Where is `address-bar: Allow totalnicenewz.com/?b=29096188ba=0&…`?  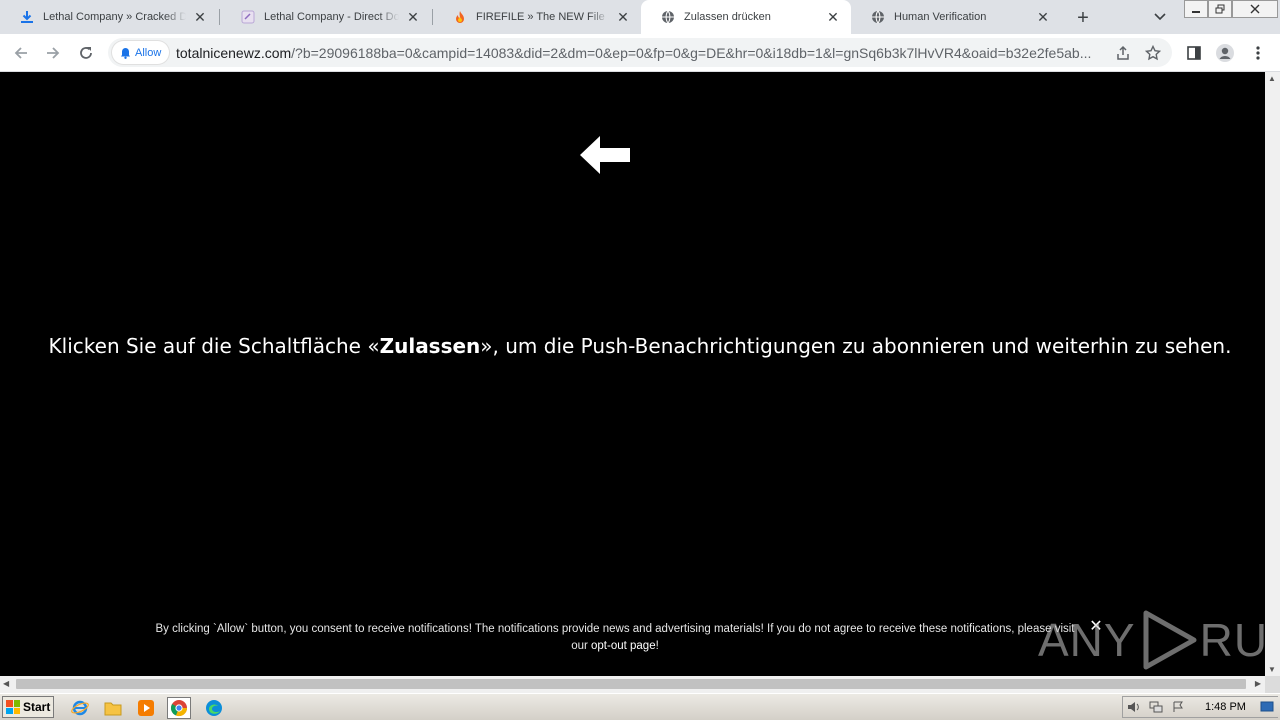
address-bar: Allow totalnicenewz.com/?b=29096188ba=0&… is located at coordinates (640, 52).